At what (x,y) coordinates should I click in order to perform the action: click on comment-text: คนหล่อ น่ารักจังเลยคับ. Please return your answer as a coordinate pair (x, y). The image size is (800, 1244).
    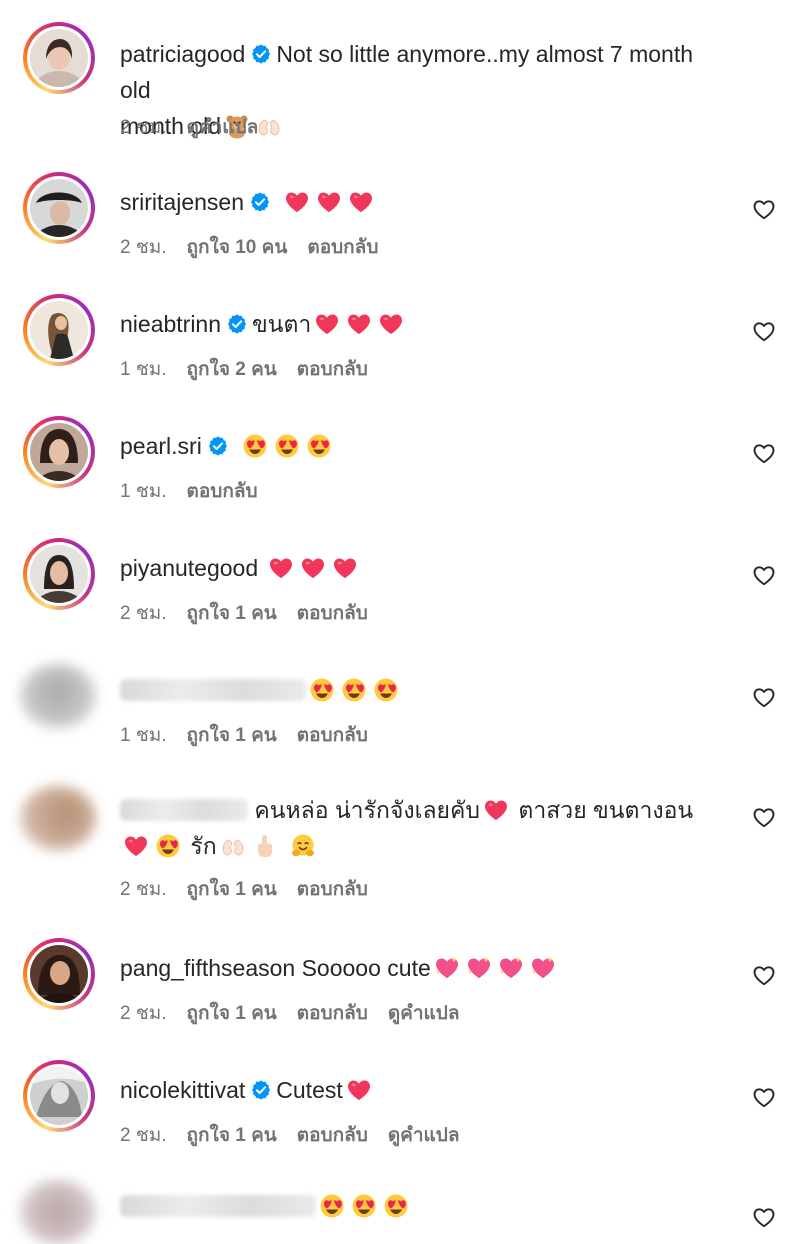
    Looking at the image, I should click on (367, 810).